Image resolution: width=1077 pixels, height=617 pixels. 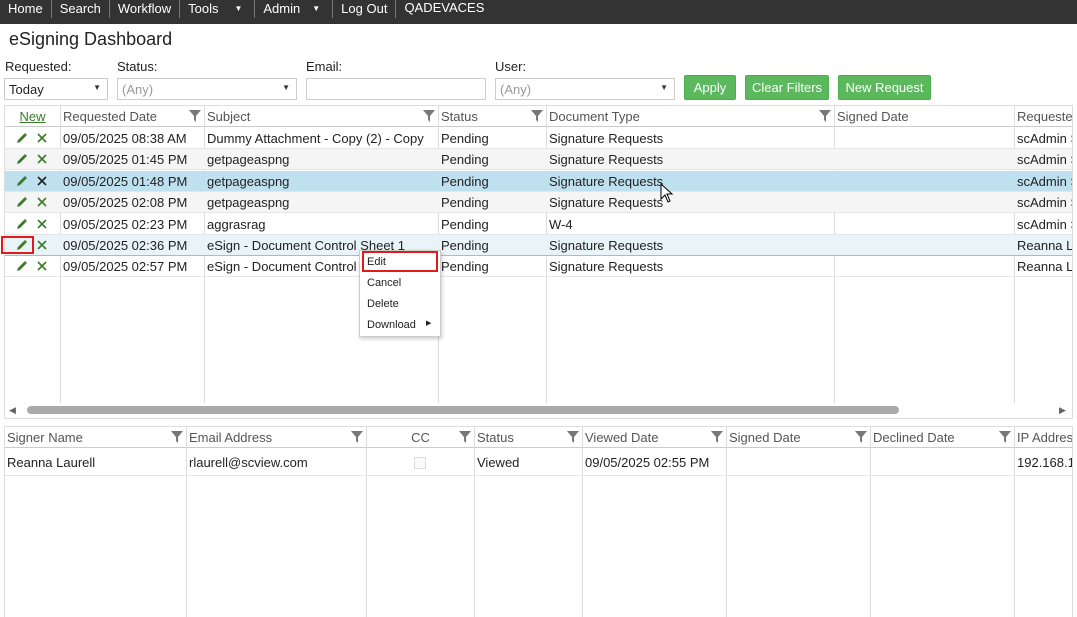 What do you see at coordinates (277, 437) in the screenshot?
I see `col-email-address: Email Address` at bounding box center [277, 437].